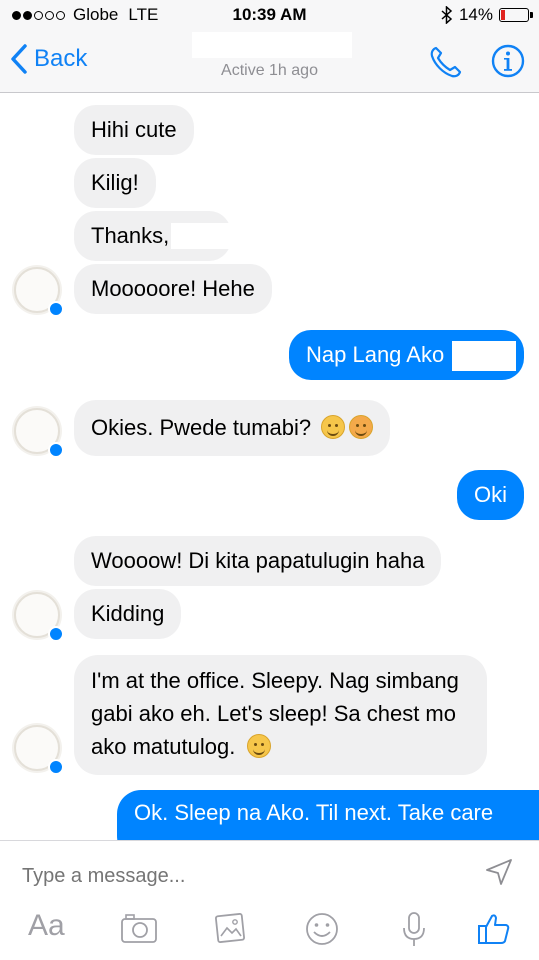 The height and width of the screenshot is (960, 539). I want to click on message-incoming: Woooow! Di kita papatulugin haha, so click(258, 561).